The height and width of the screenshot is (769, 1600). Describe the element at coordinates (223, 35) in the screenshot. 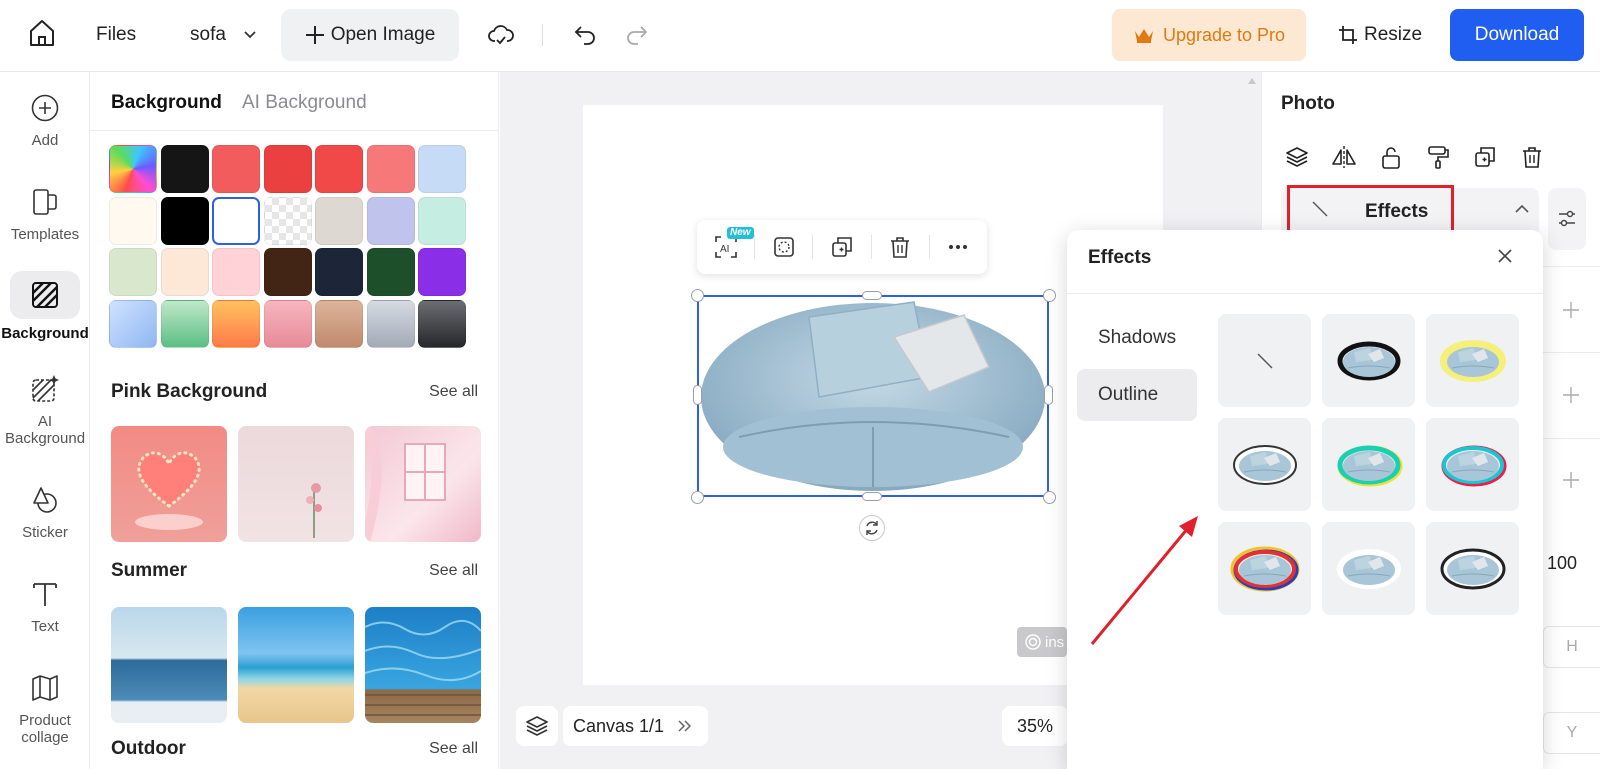

I see `filename-dropdown: sofa` at that location.